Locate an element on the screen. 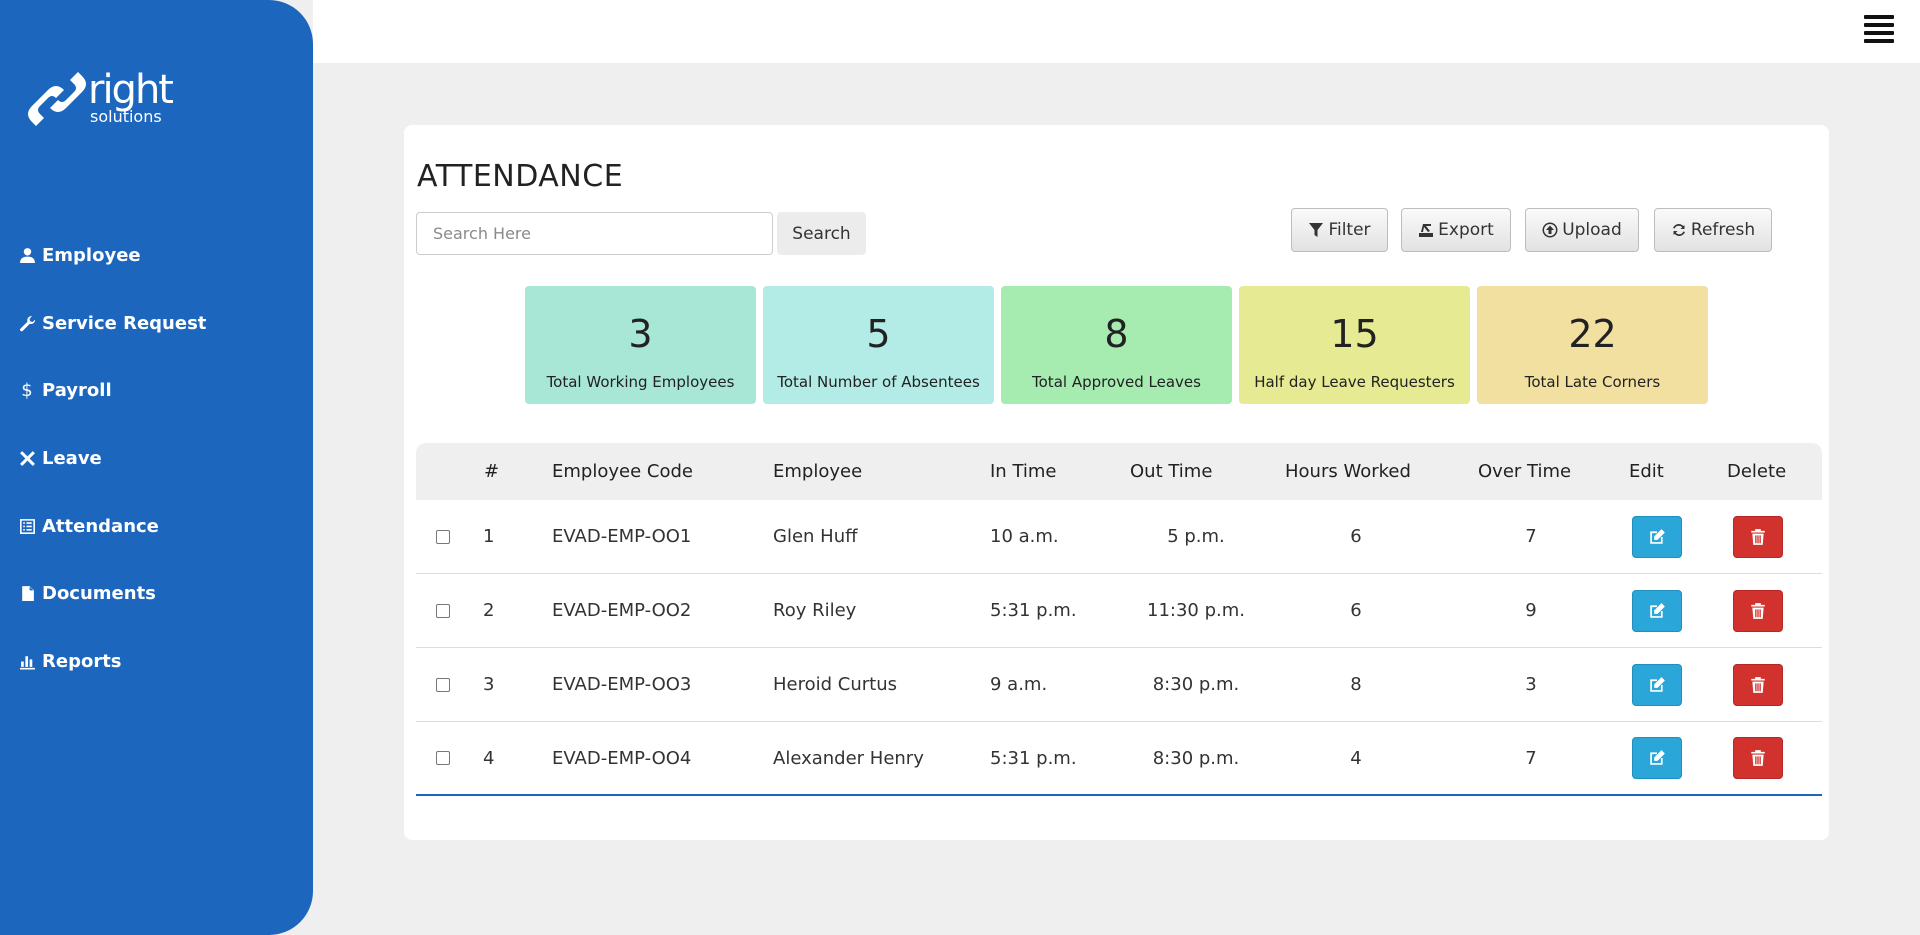  stat-half-day-leave-requesters: 15 Half day Leave Requesters is located at coordinates (1354, 345).